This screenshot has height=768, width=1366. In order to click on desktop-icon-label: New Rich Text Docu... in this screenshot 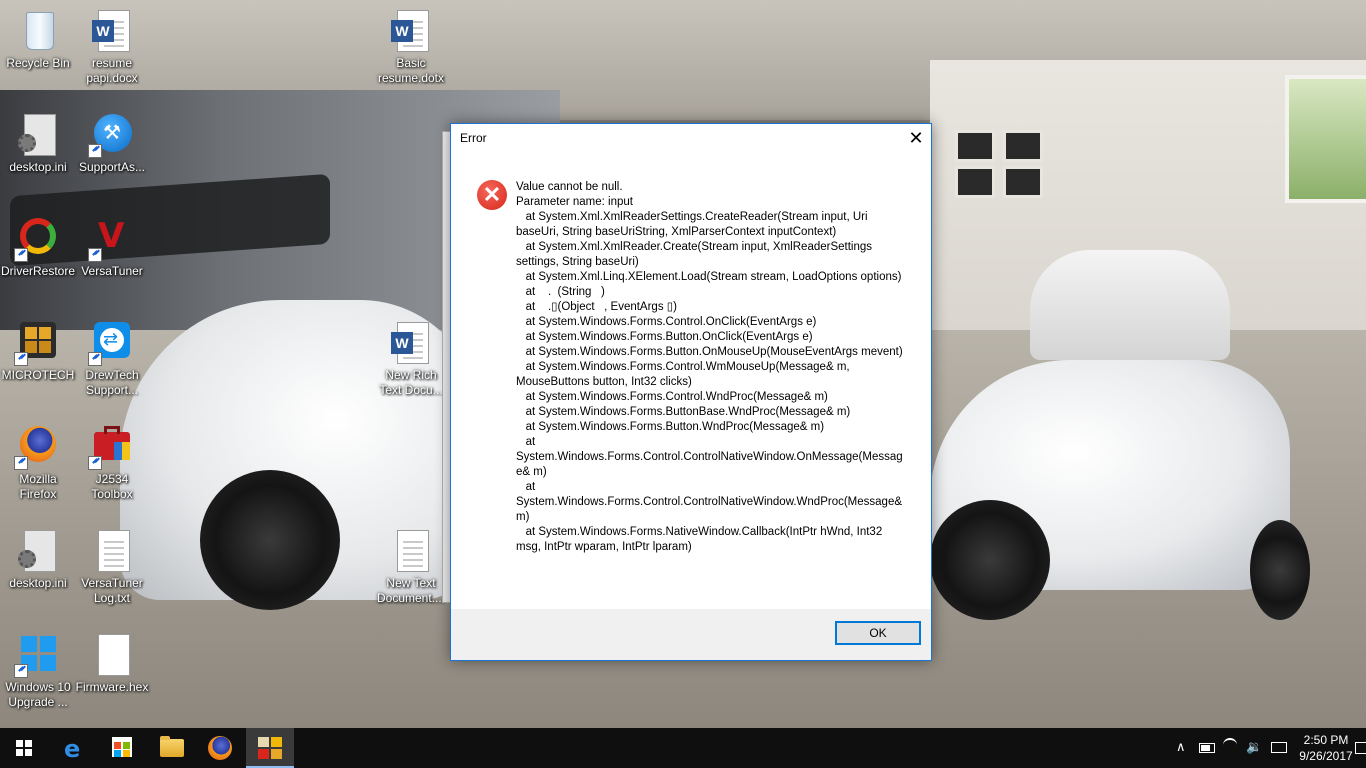, I will do `click(411, 382)`.